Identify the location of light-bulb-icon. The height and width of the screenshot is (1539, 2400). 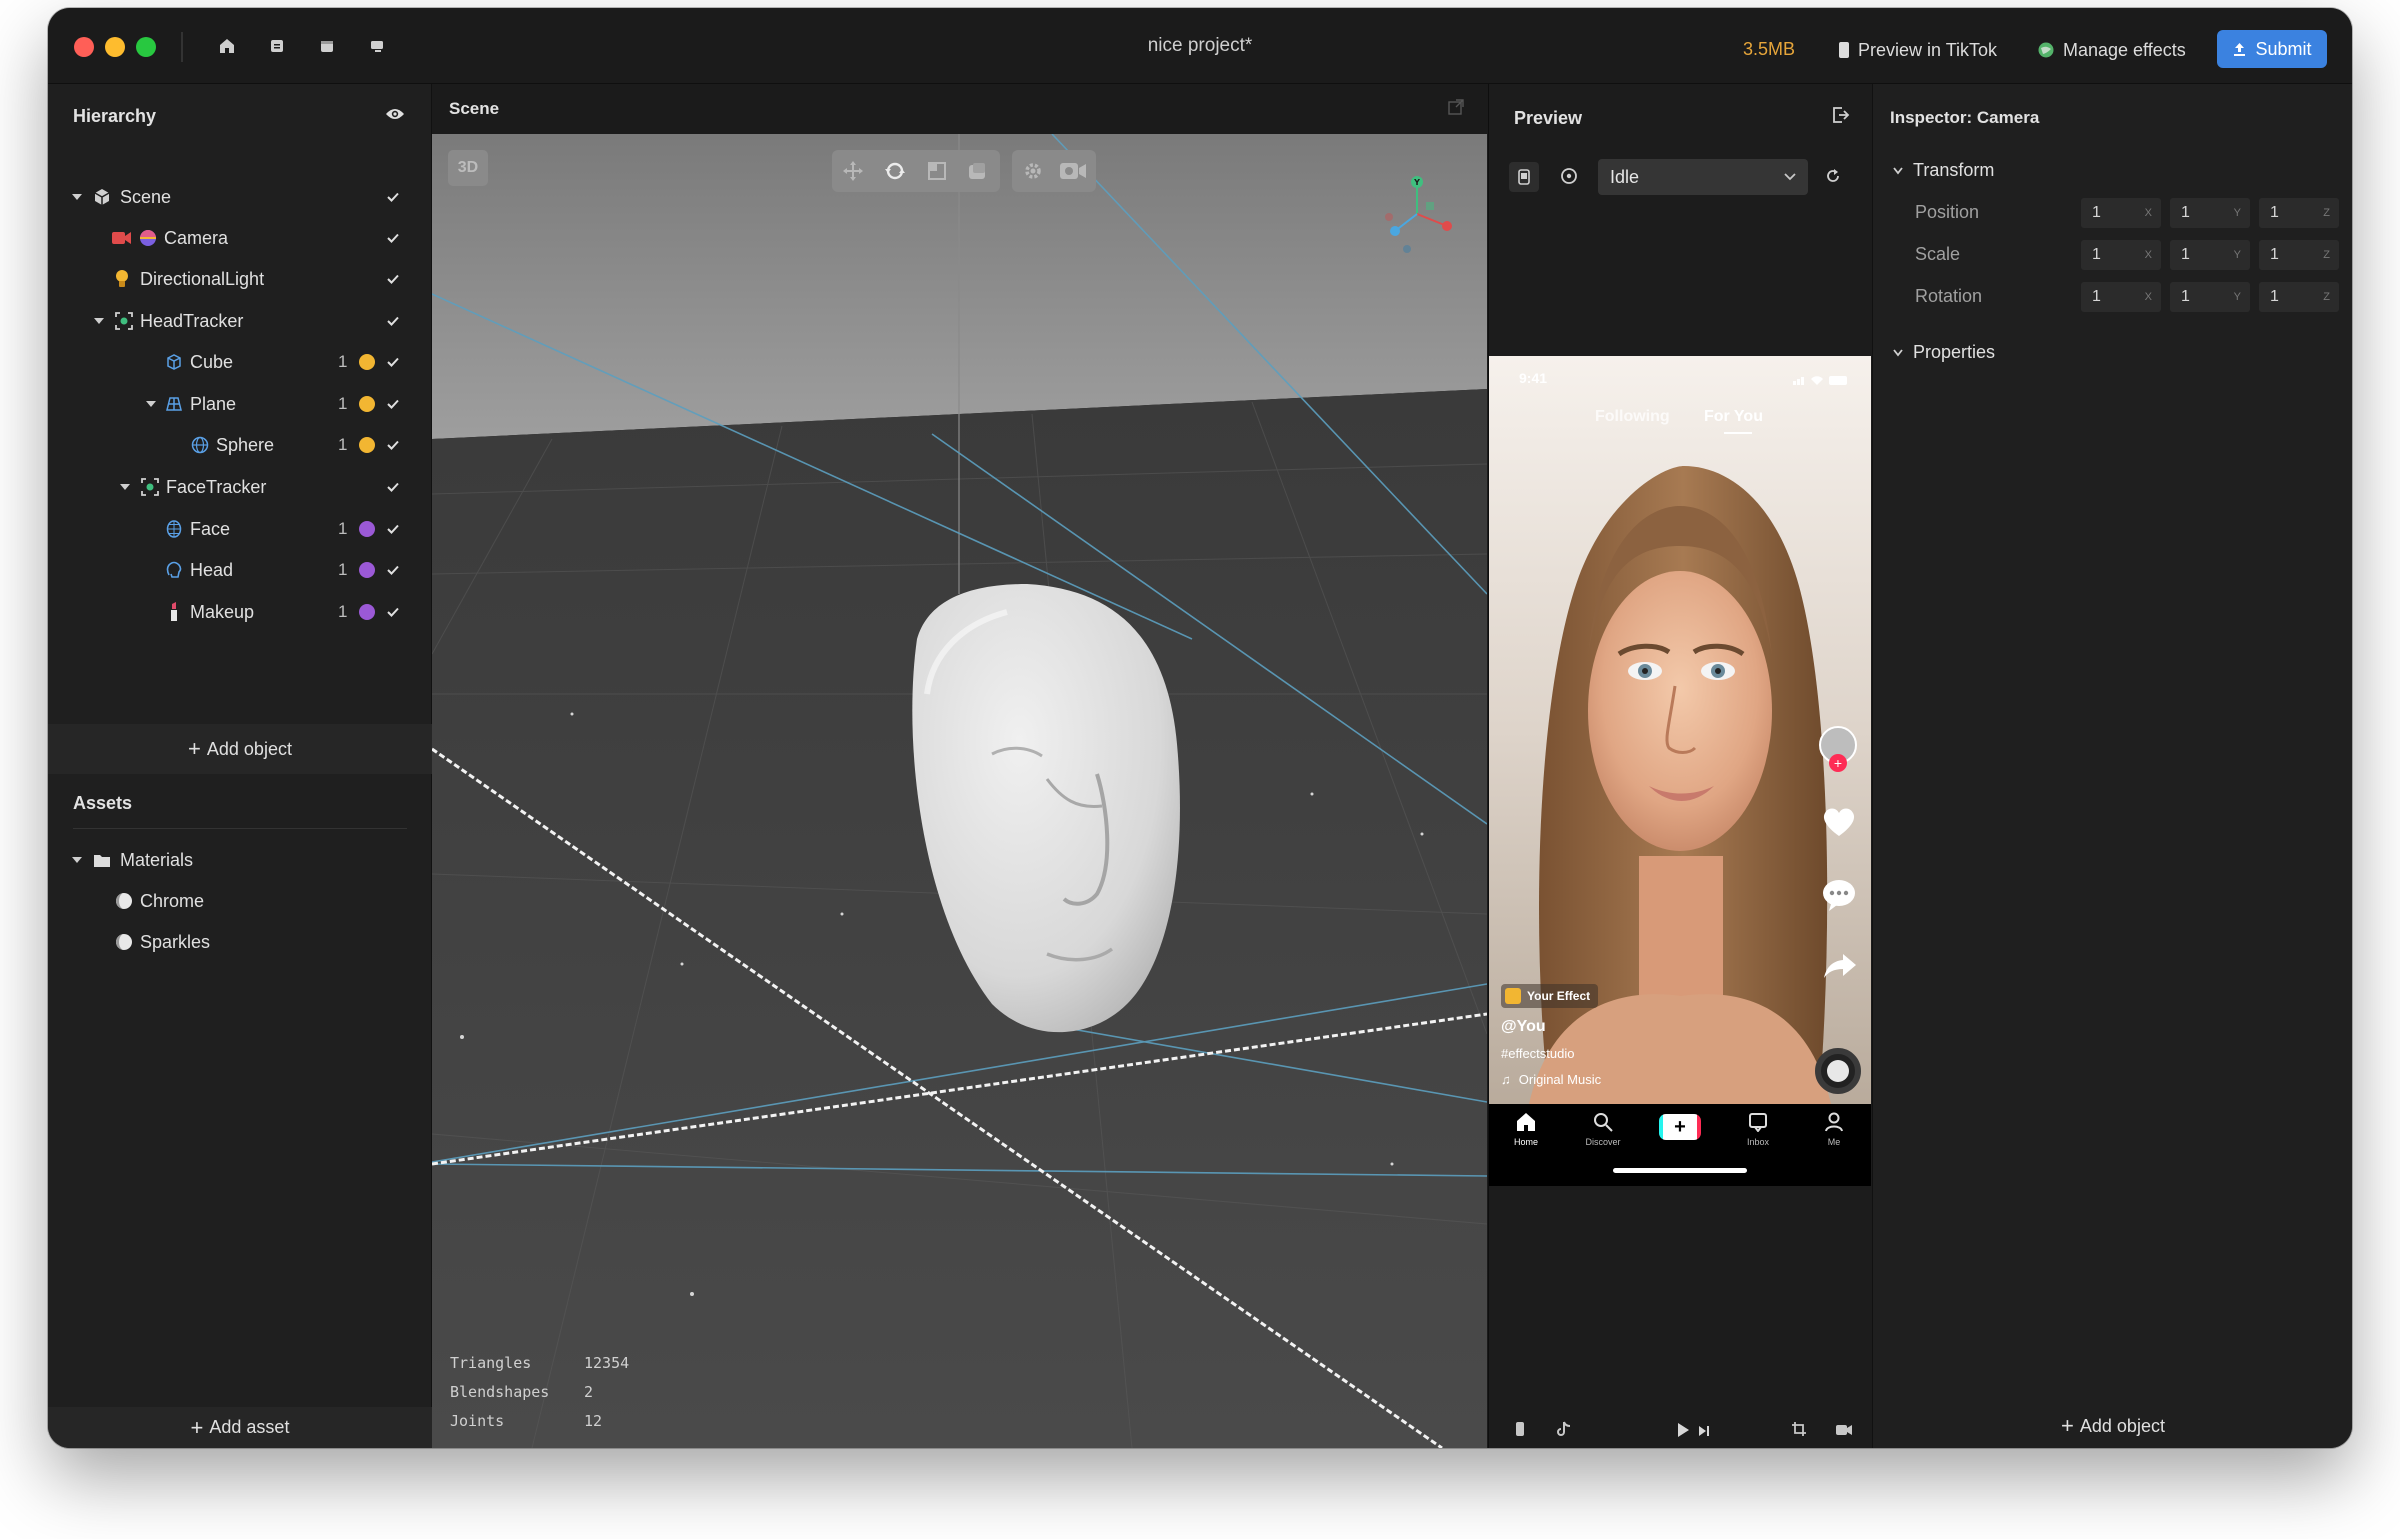
(122, 279).